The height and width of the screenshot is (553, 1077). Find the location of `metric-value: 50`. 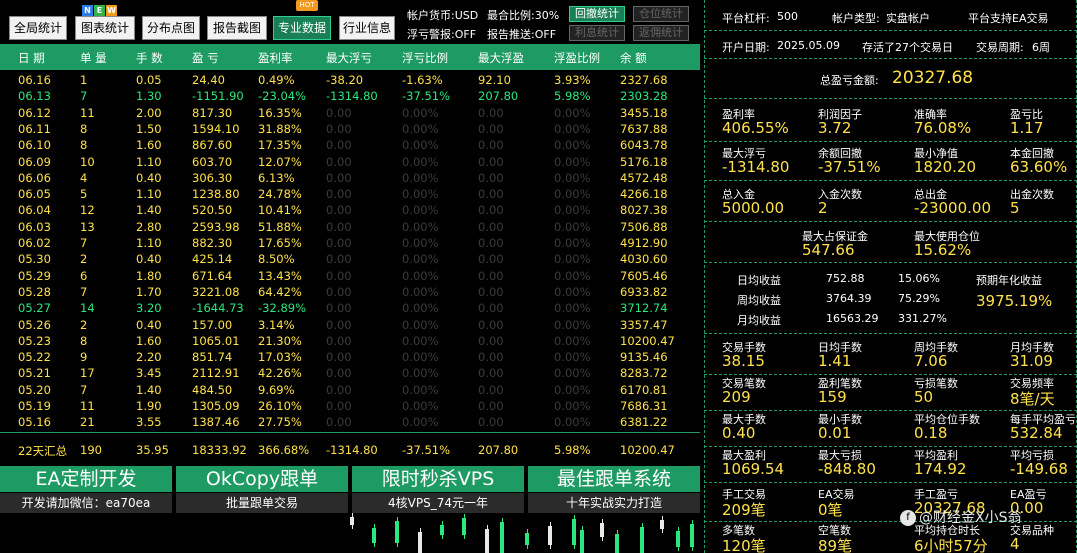

metric-value: 50 is located at coordinates (924, 397).